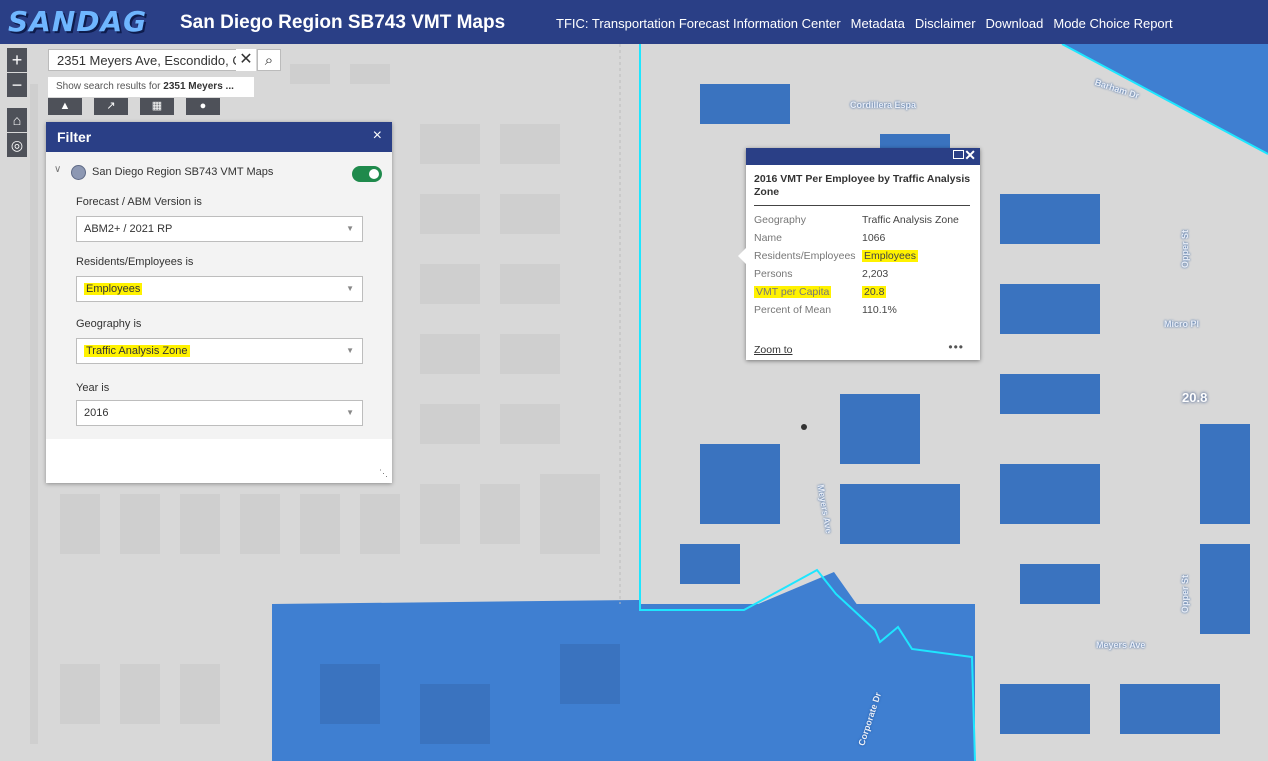 This screenshot has height=761, width=1268. What do you see at coordinates (246, 60) in the screenshot?
I see `clear-search-icon: ✕` at bounding box center [246, 60].